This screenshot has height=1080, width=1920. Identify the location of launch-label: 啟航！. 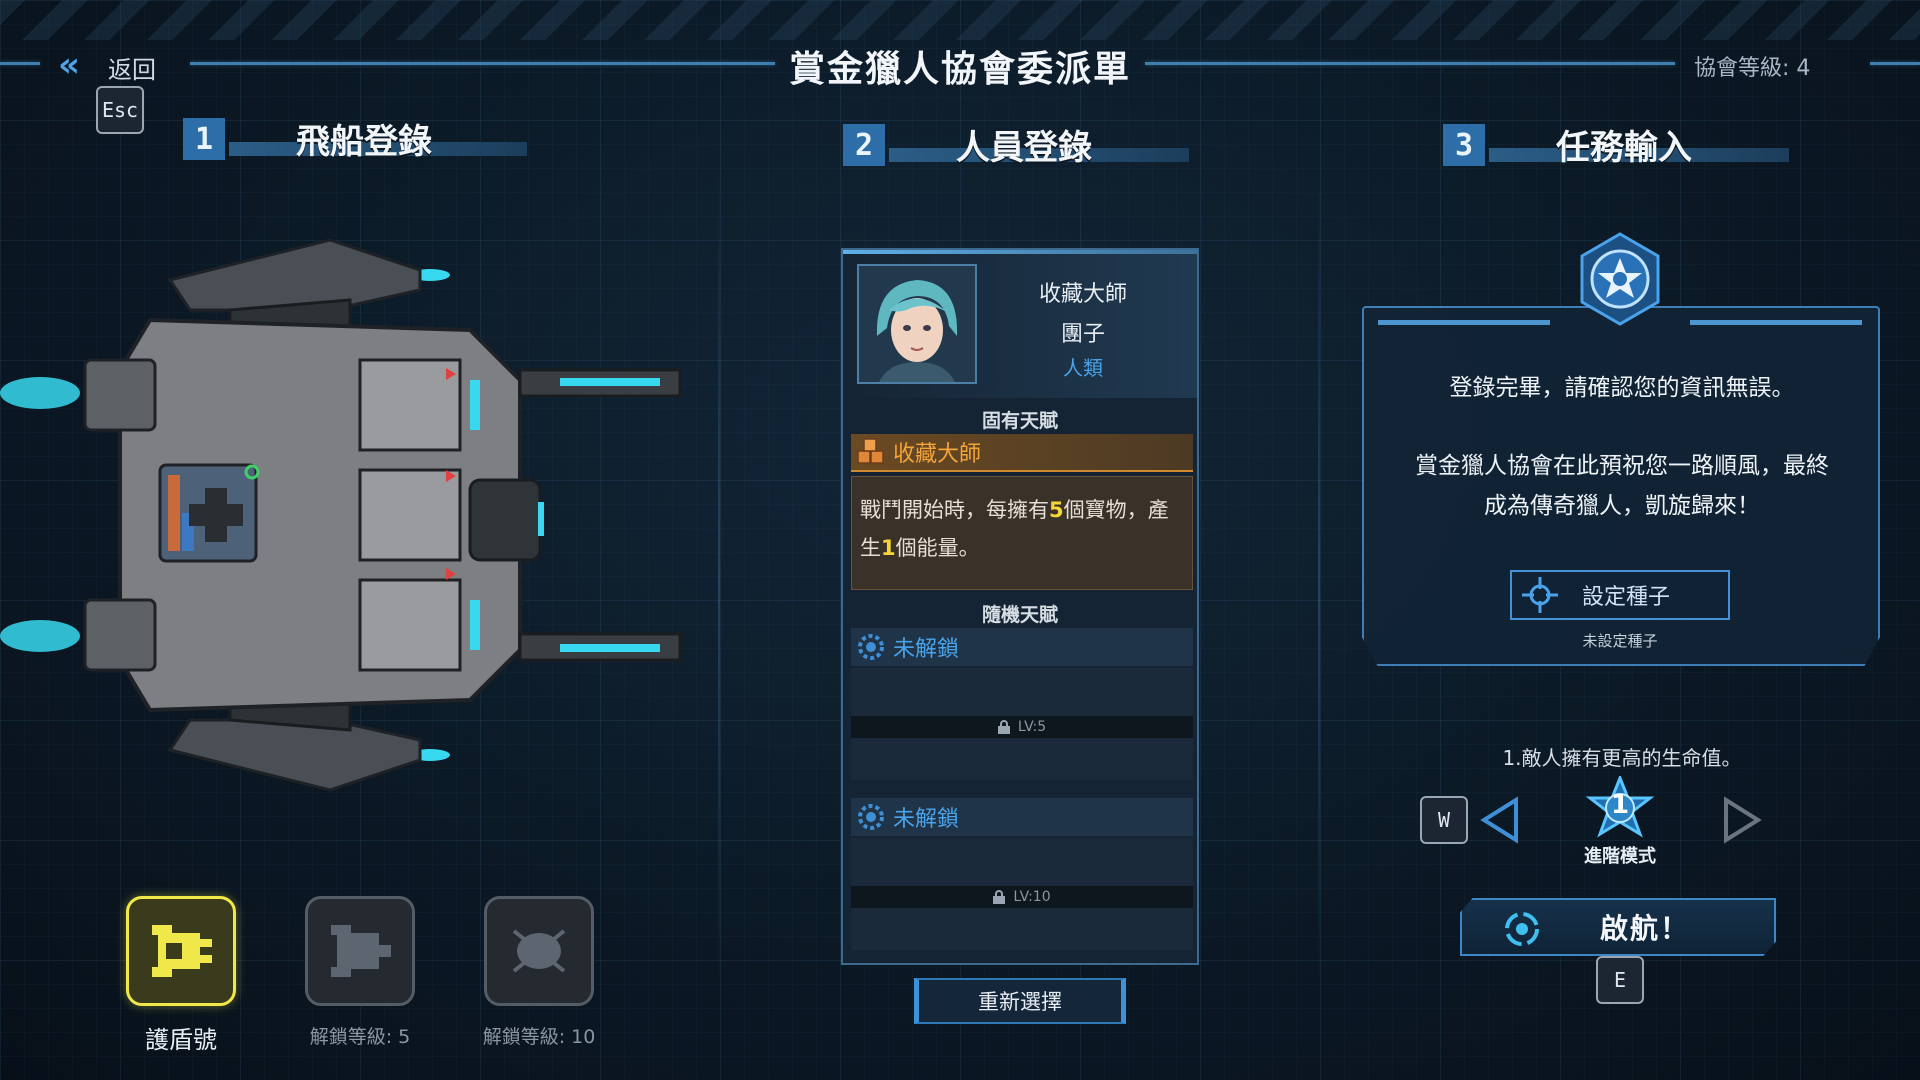
(1645, 928).